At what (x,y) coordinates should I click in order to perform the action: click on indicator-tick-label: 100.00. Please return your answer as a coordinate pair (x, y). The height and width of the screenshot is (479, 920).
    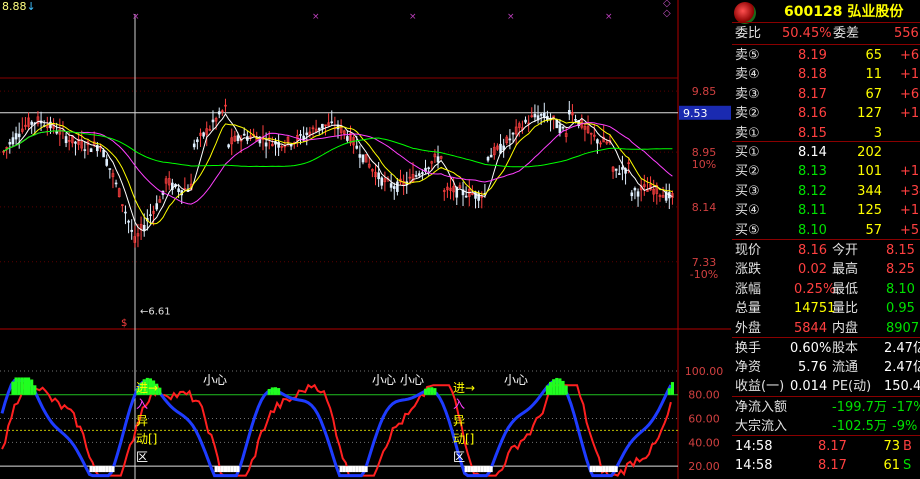
    Looking at the image, I should click on (704, 371).